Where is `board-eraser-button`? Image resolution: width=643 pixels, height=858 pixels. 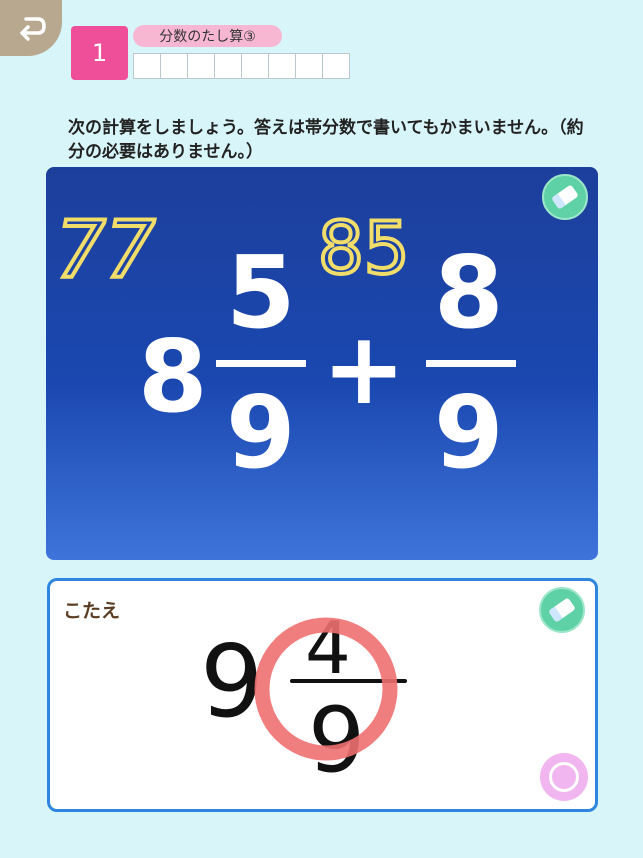 board-eraser-button is located at coordinates (565, 197).